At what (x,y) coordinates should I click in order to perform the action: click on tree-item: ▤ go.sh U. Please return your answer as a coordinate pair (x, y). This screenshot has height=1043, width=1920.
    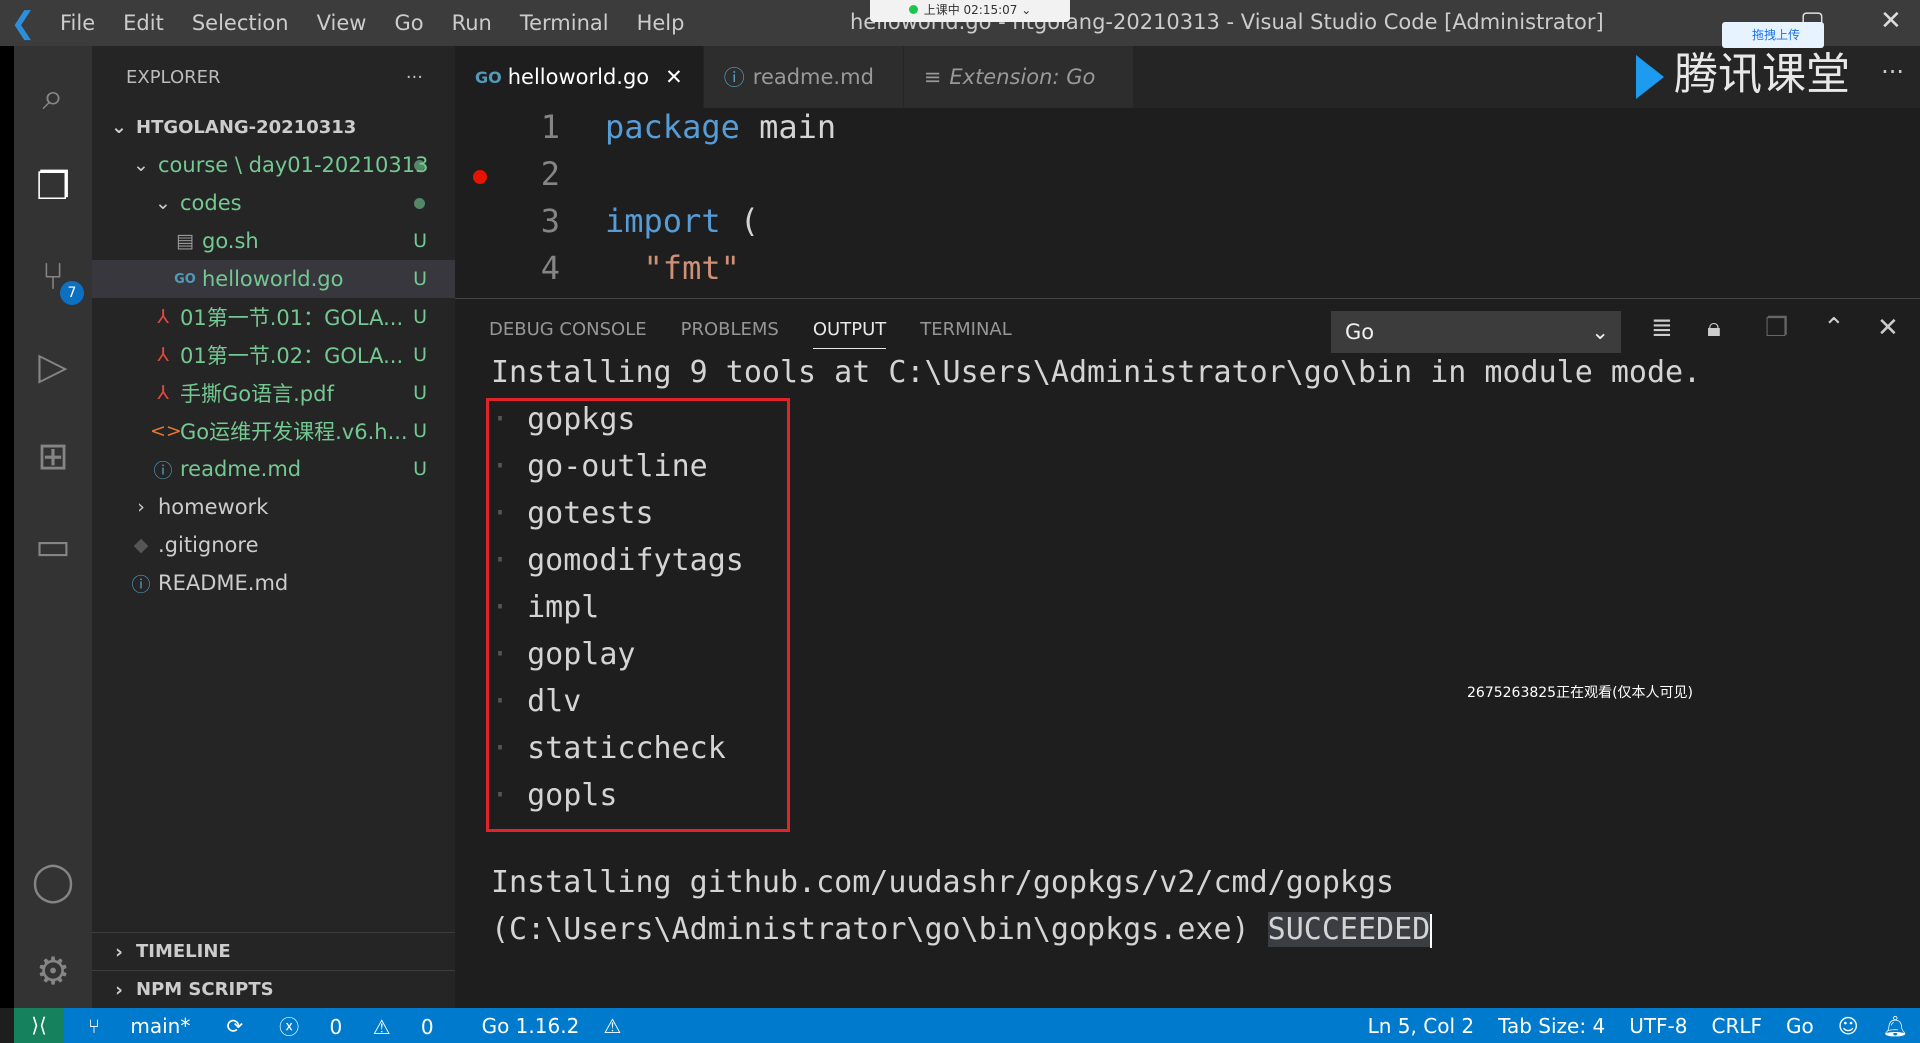
    Looking at the image, I should click on (273, 241).